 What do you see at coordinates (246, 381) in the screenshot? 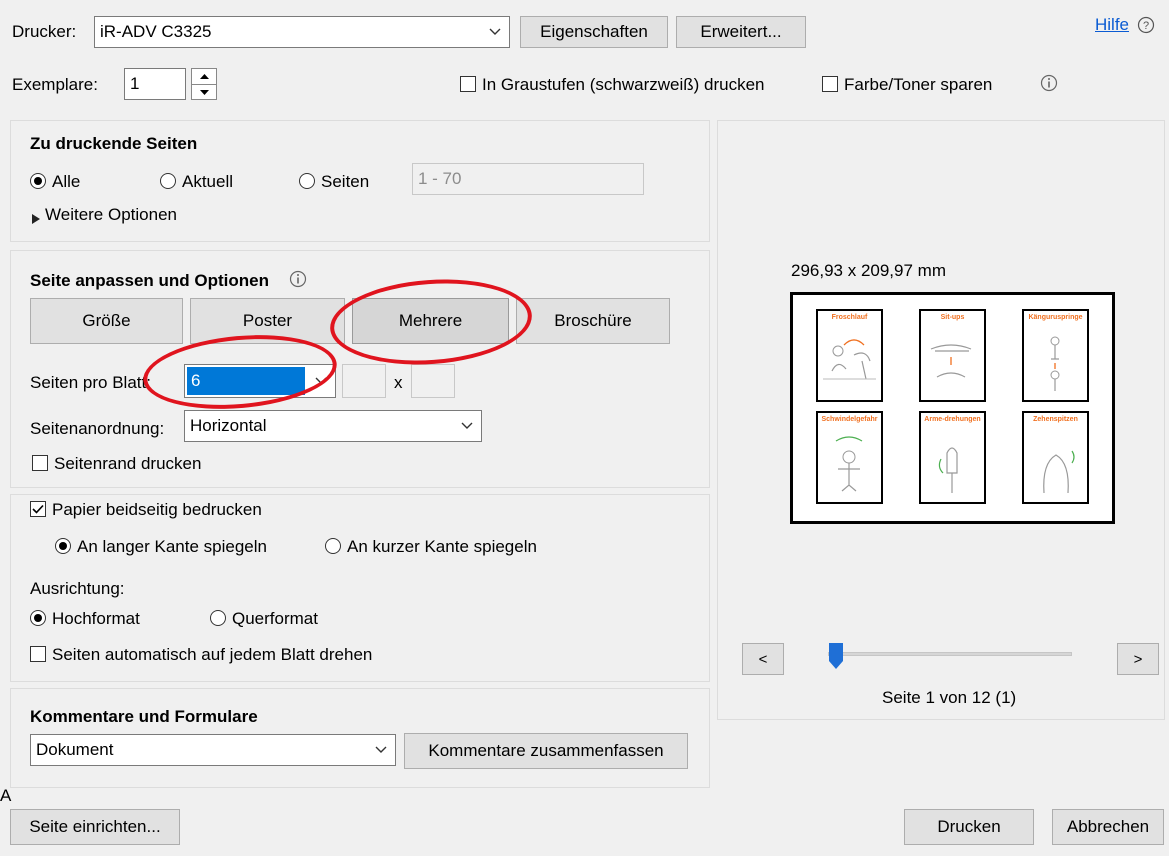
I see `pages-per-sheet-value: 6` at bounding box center [246, 381].